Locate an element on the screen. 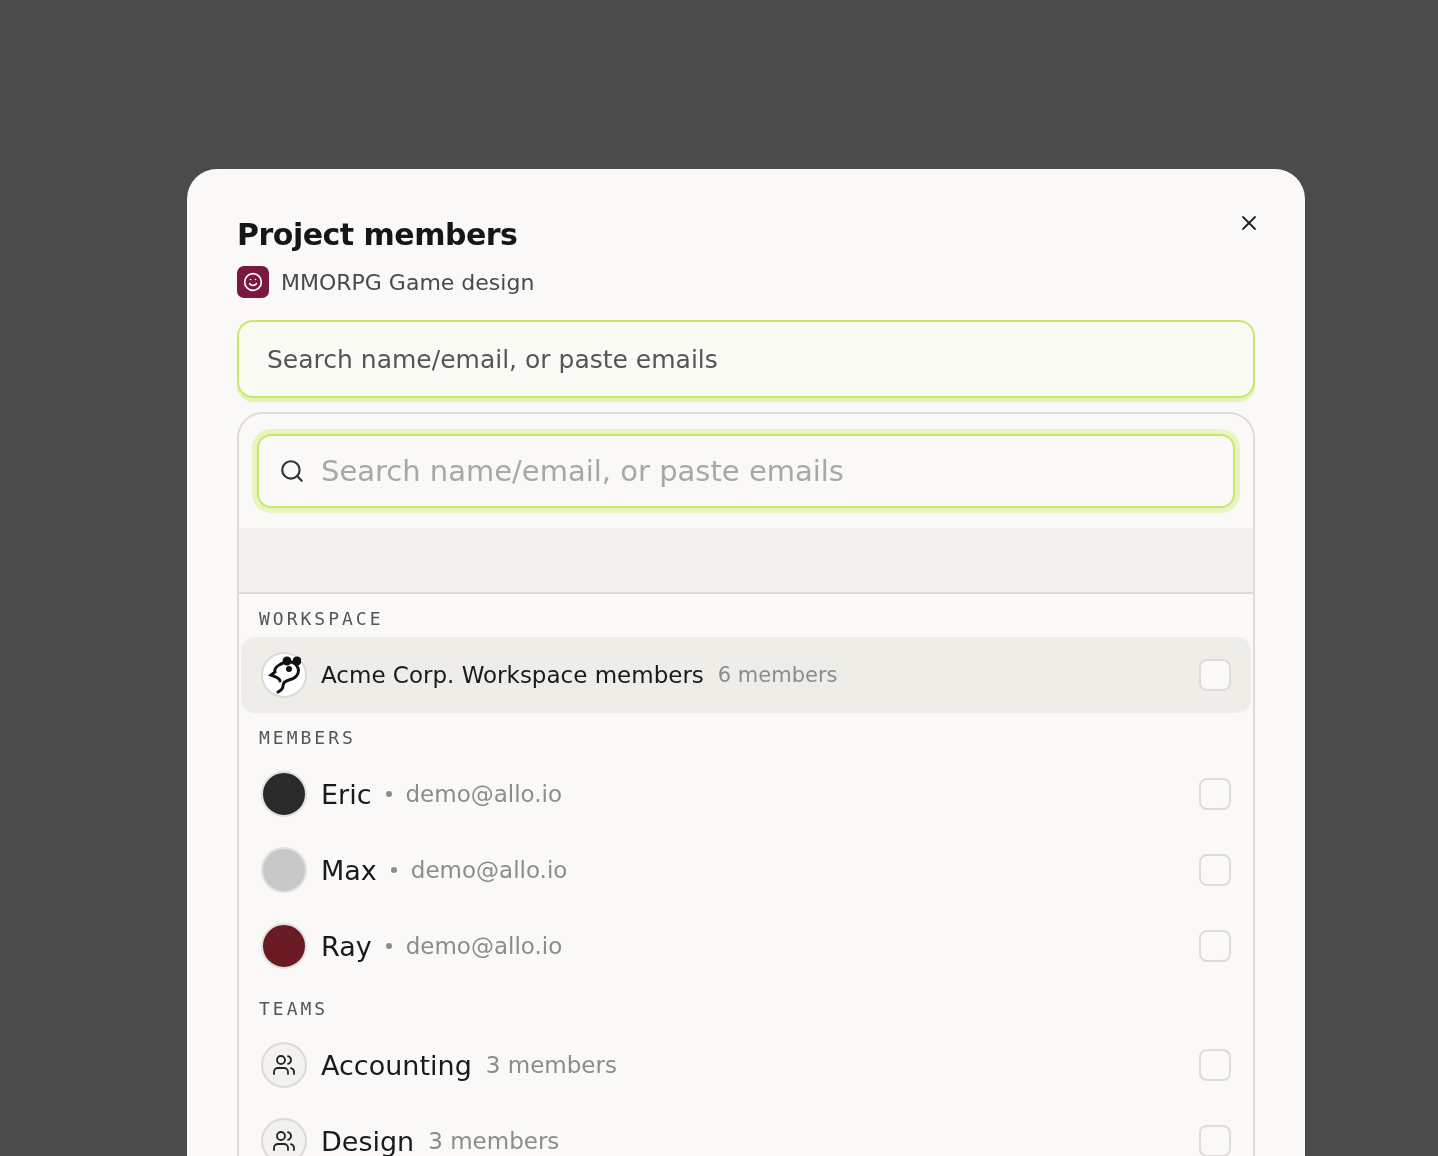 This screenshot has height=1156, width=1438. list-item: Max demo@allo.io is located at coordinates (746, 870).